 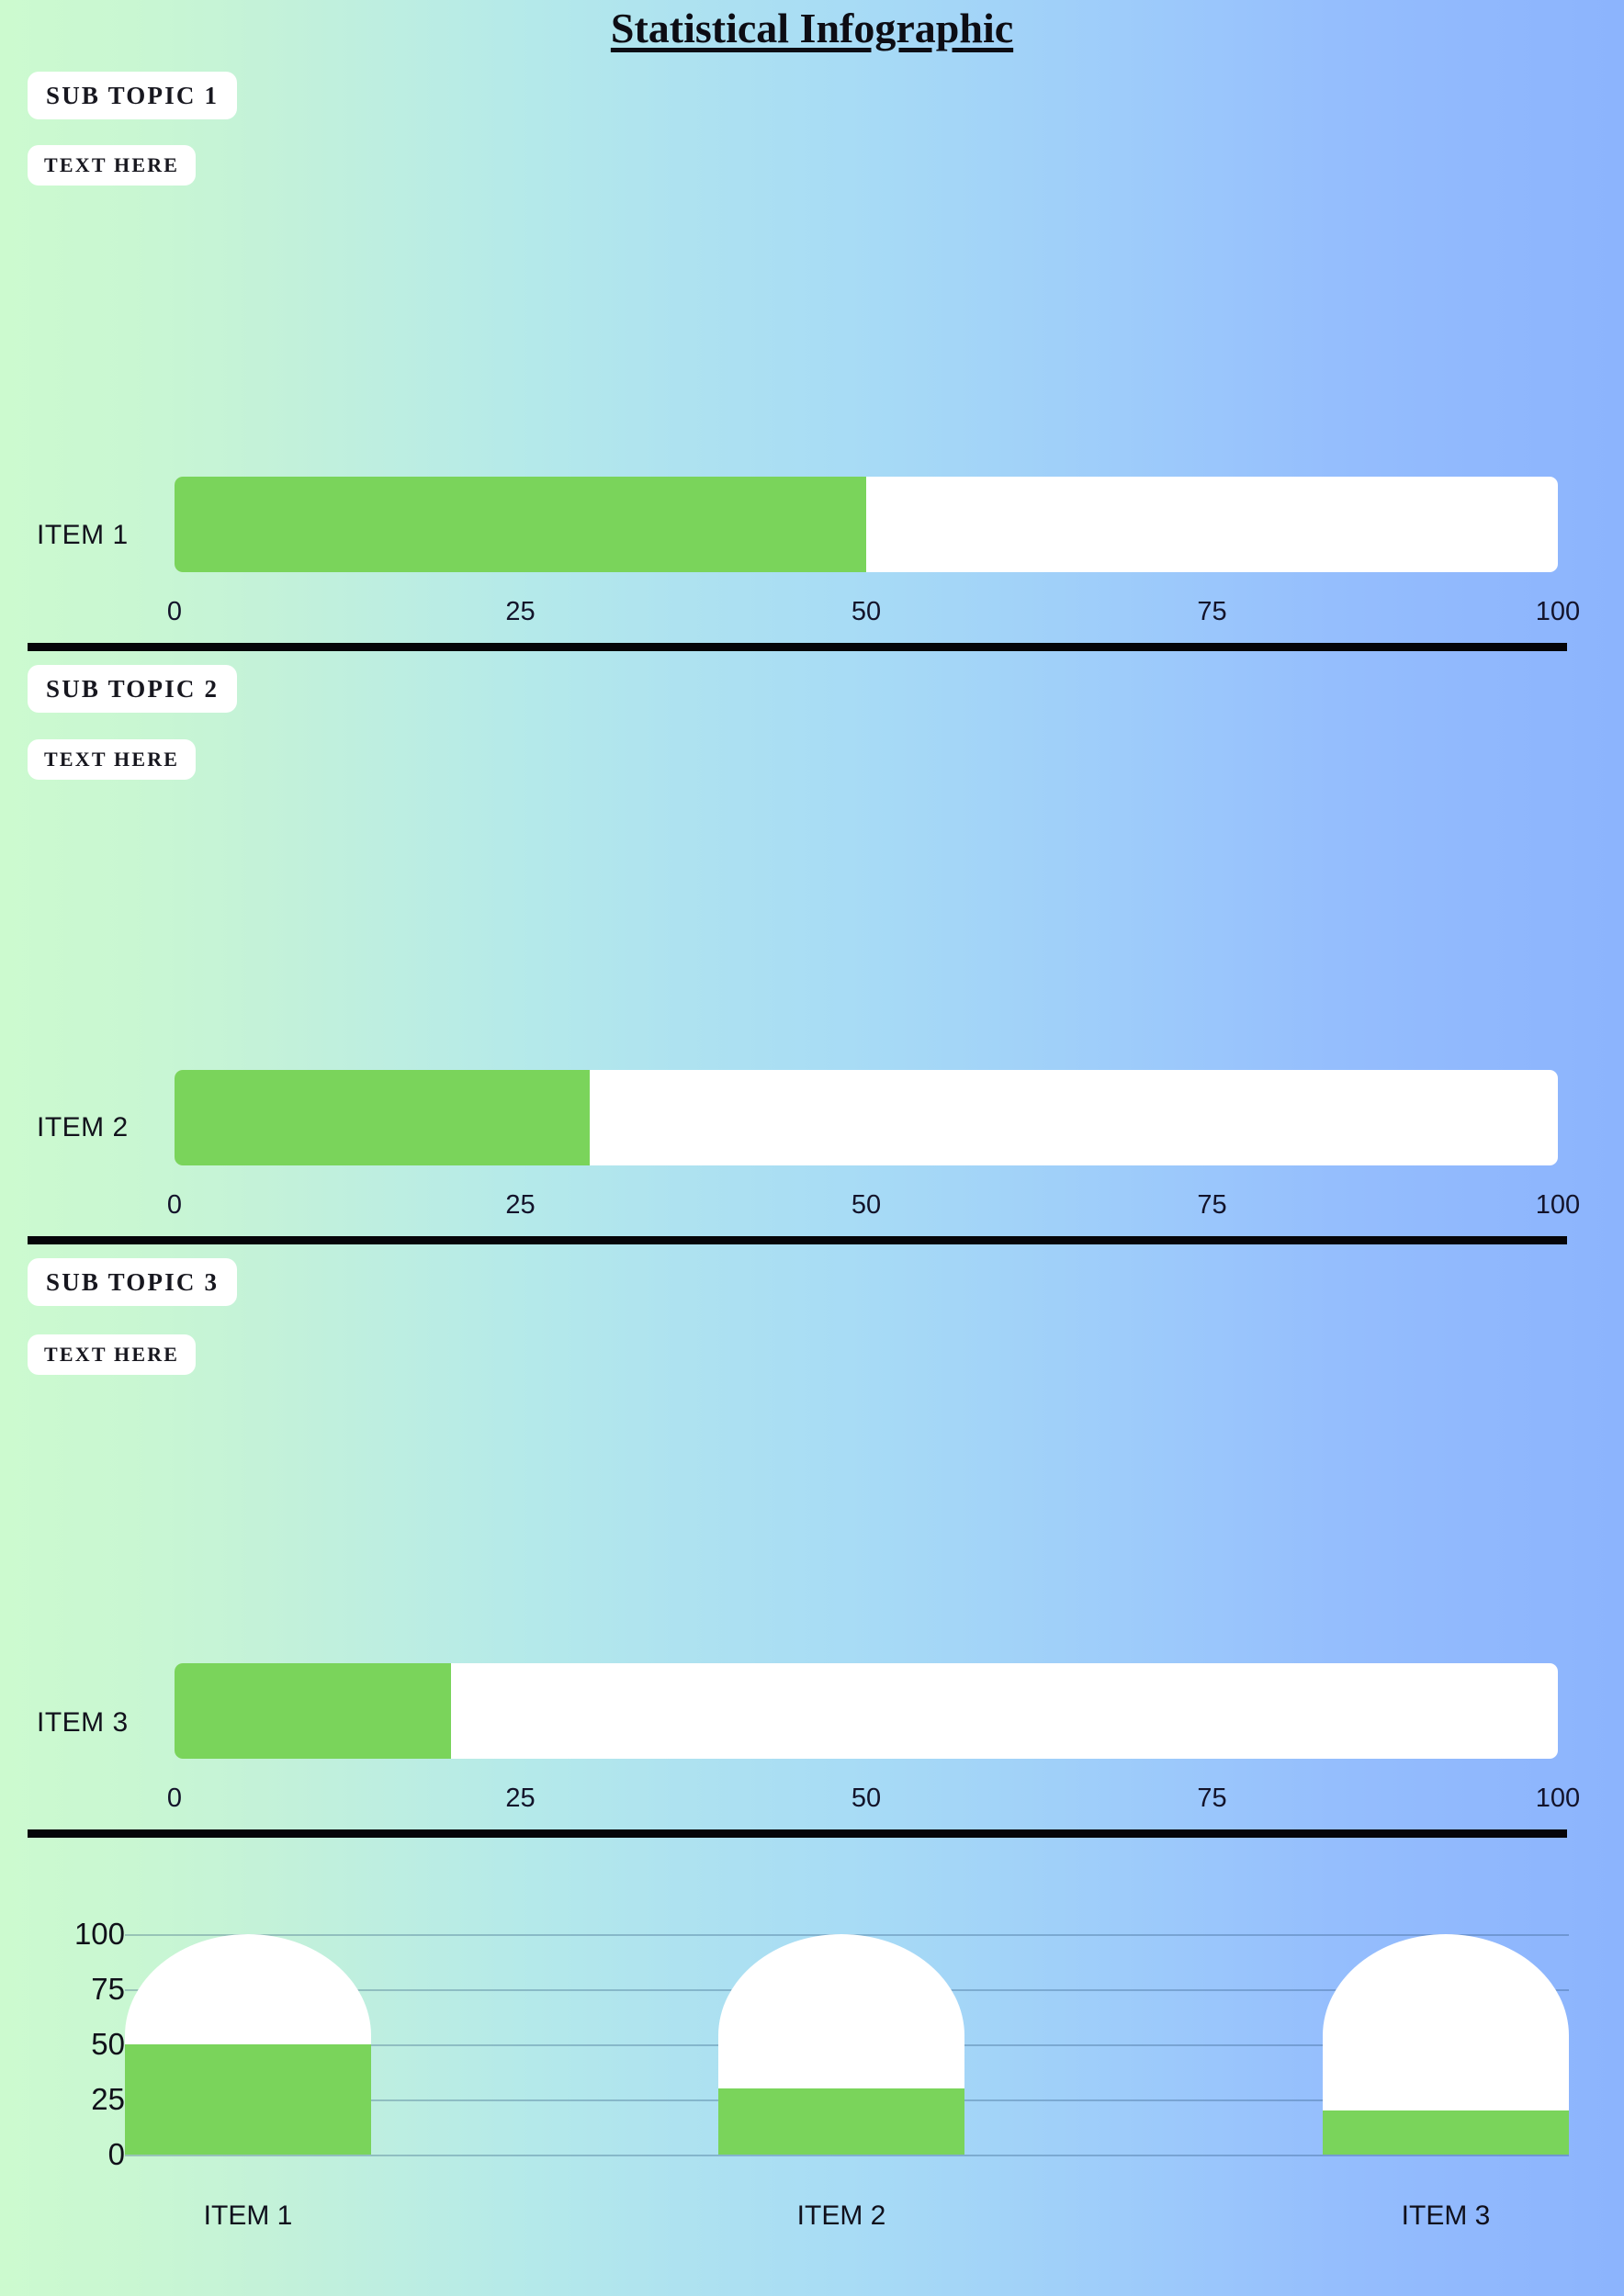 I want to click on axis-item-3: 0 25 50 75 100, so click(x=873, y=1802).